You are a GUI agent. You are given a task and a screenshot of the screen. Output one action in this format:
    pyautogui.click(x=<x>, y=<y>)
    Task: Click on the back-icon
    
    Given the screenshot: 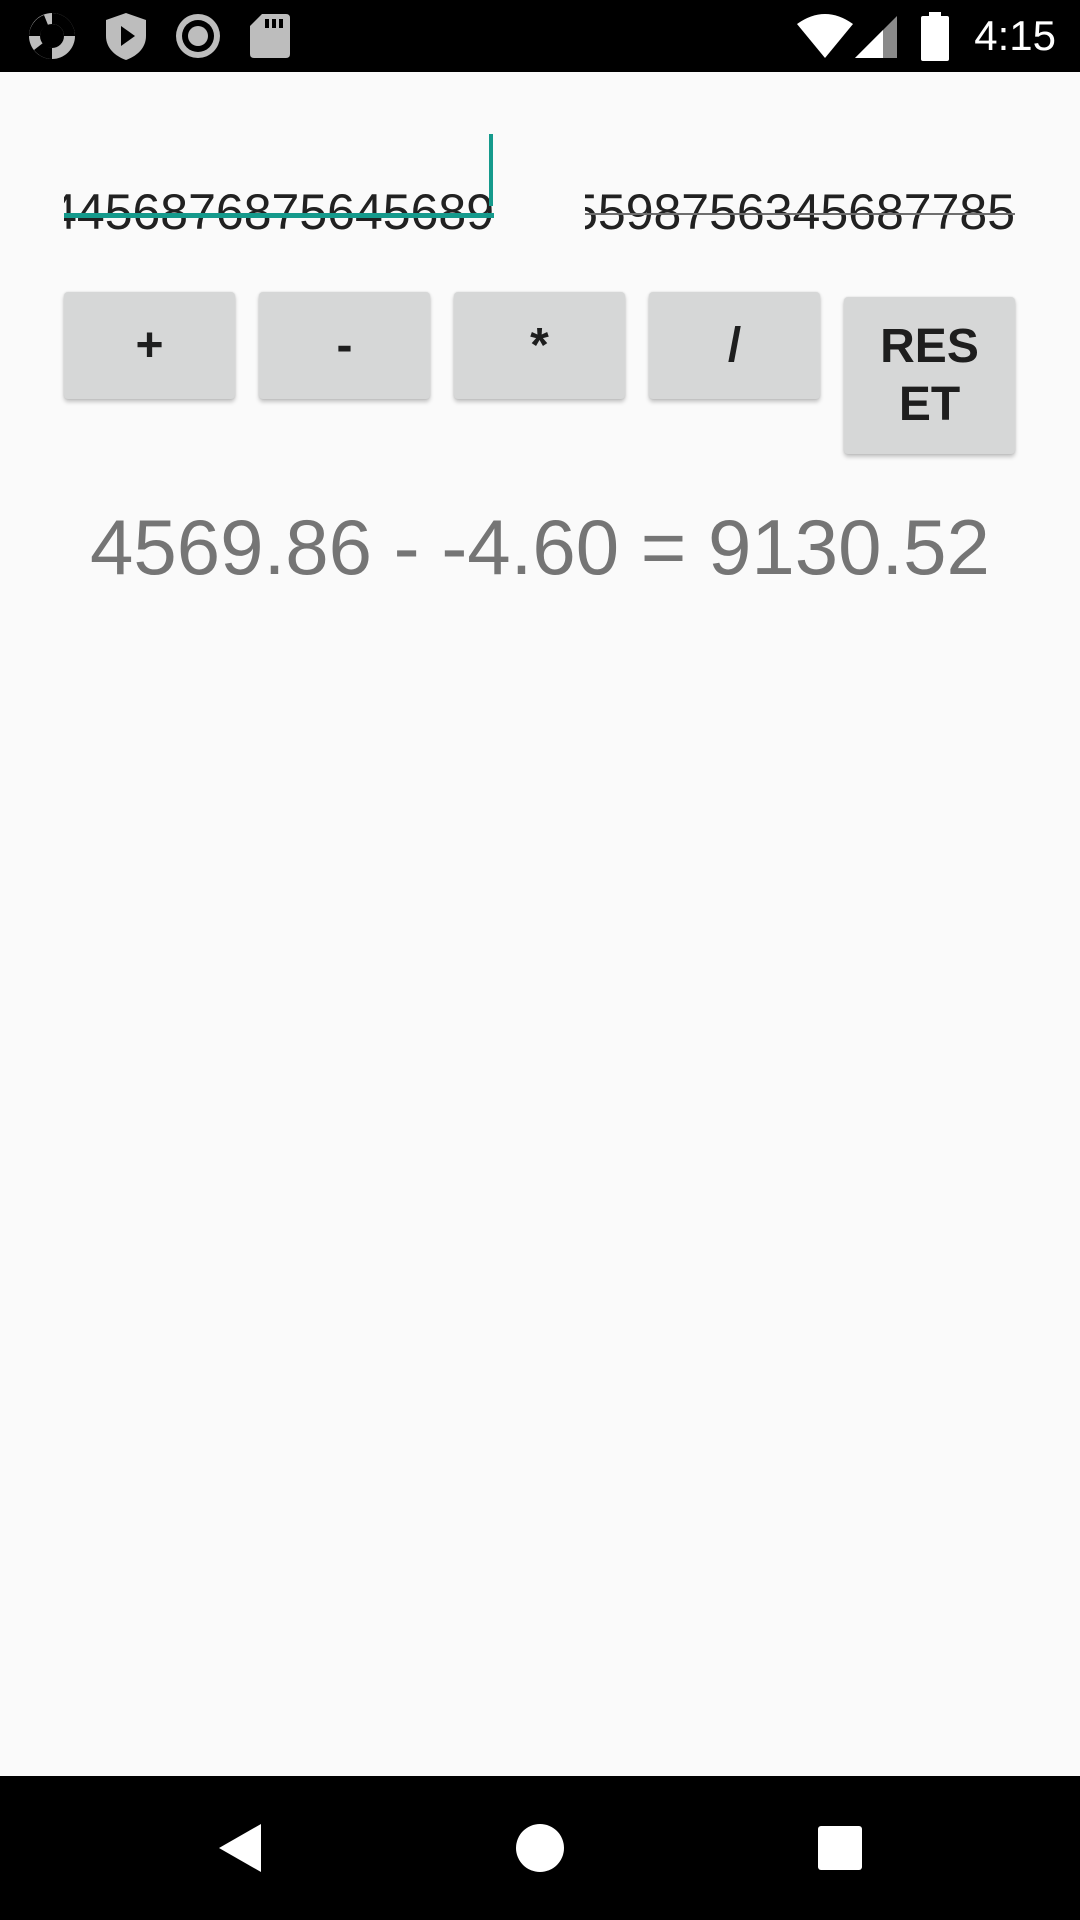 What is the action you would take?
    pyautogui.click(x=240, y=1848)
    